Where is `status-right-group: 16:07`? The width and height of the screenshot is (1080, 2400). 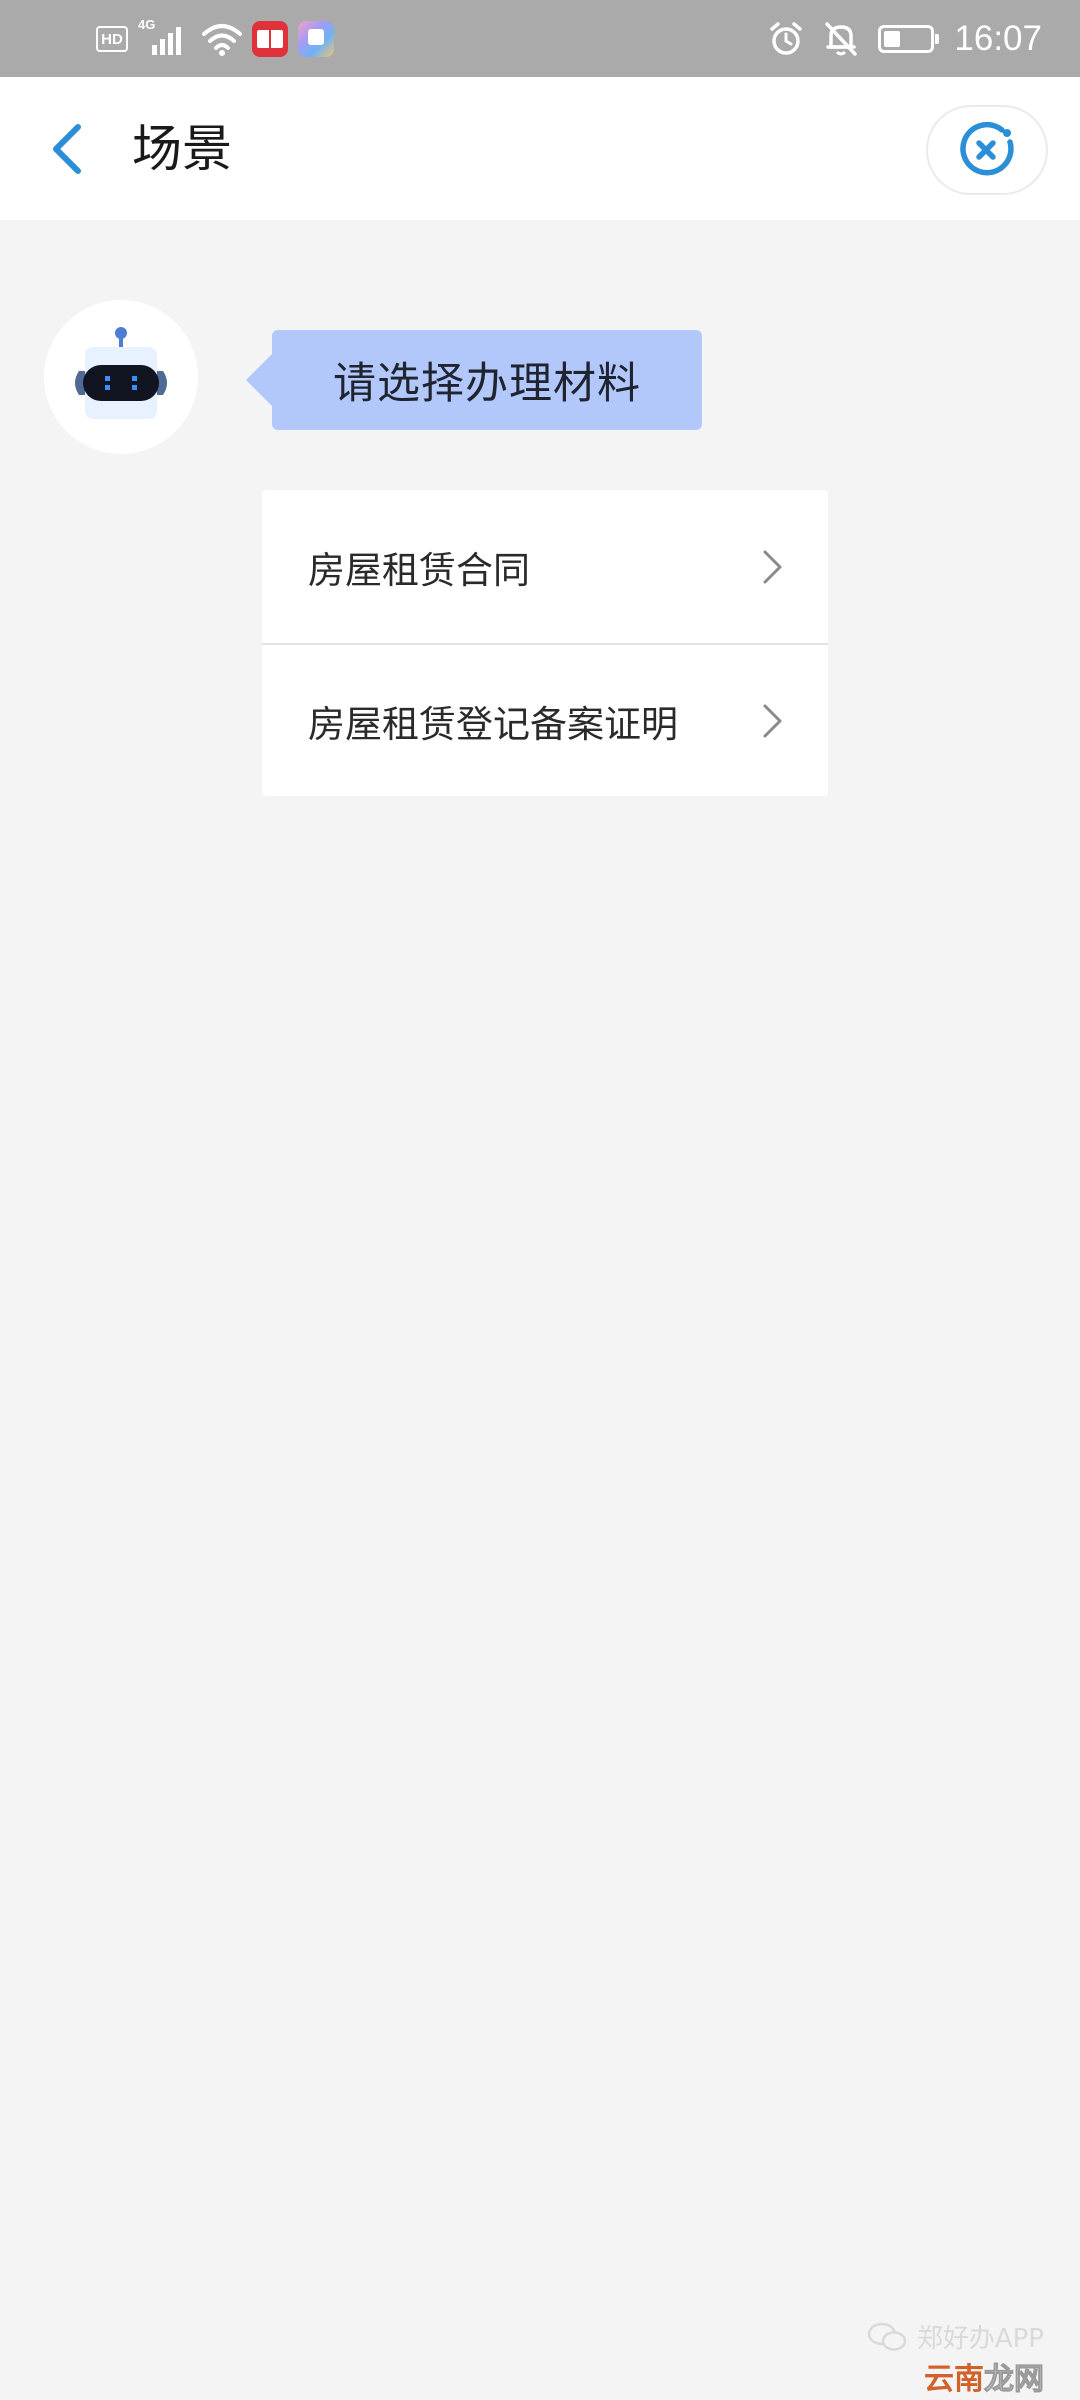
status-right-group: 16:07 is located at coordinates (905, 39).